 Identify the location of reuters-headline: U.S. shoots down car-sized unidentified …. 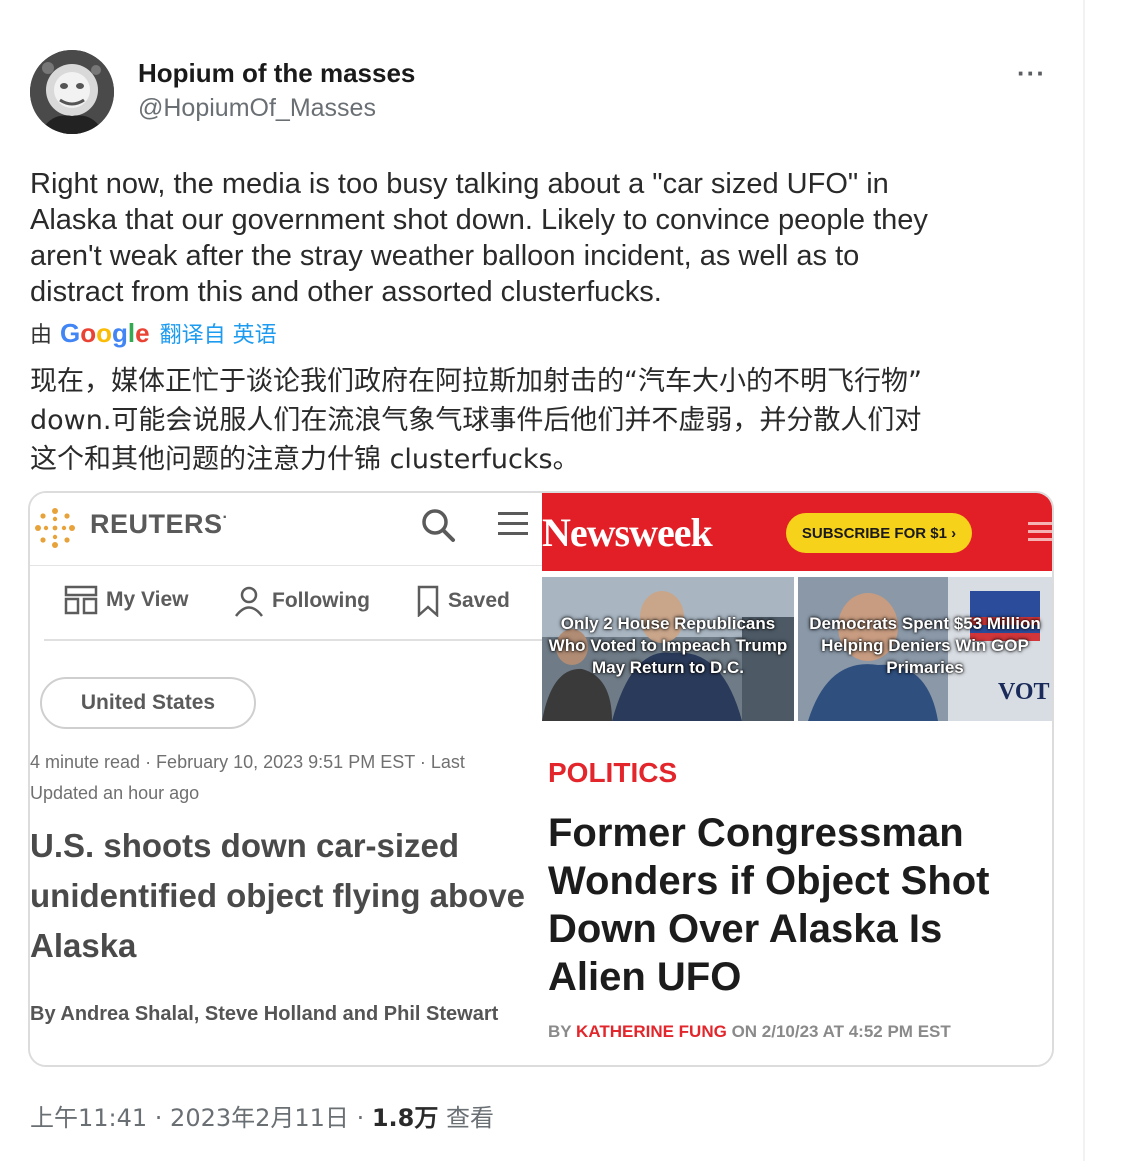
(285, 896).